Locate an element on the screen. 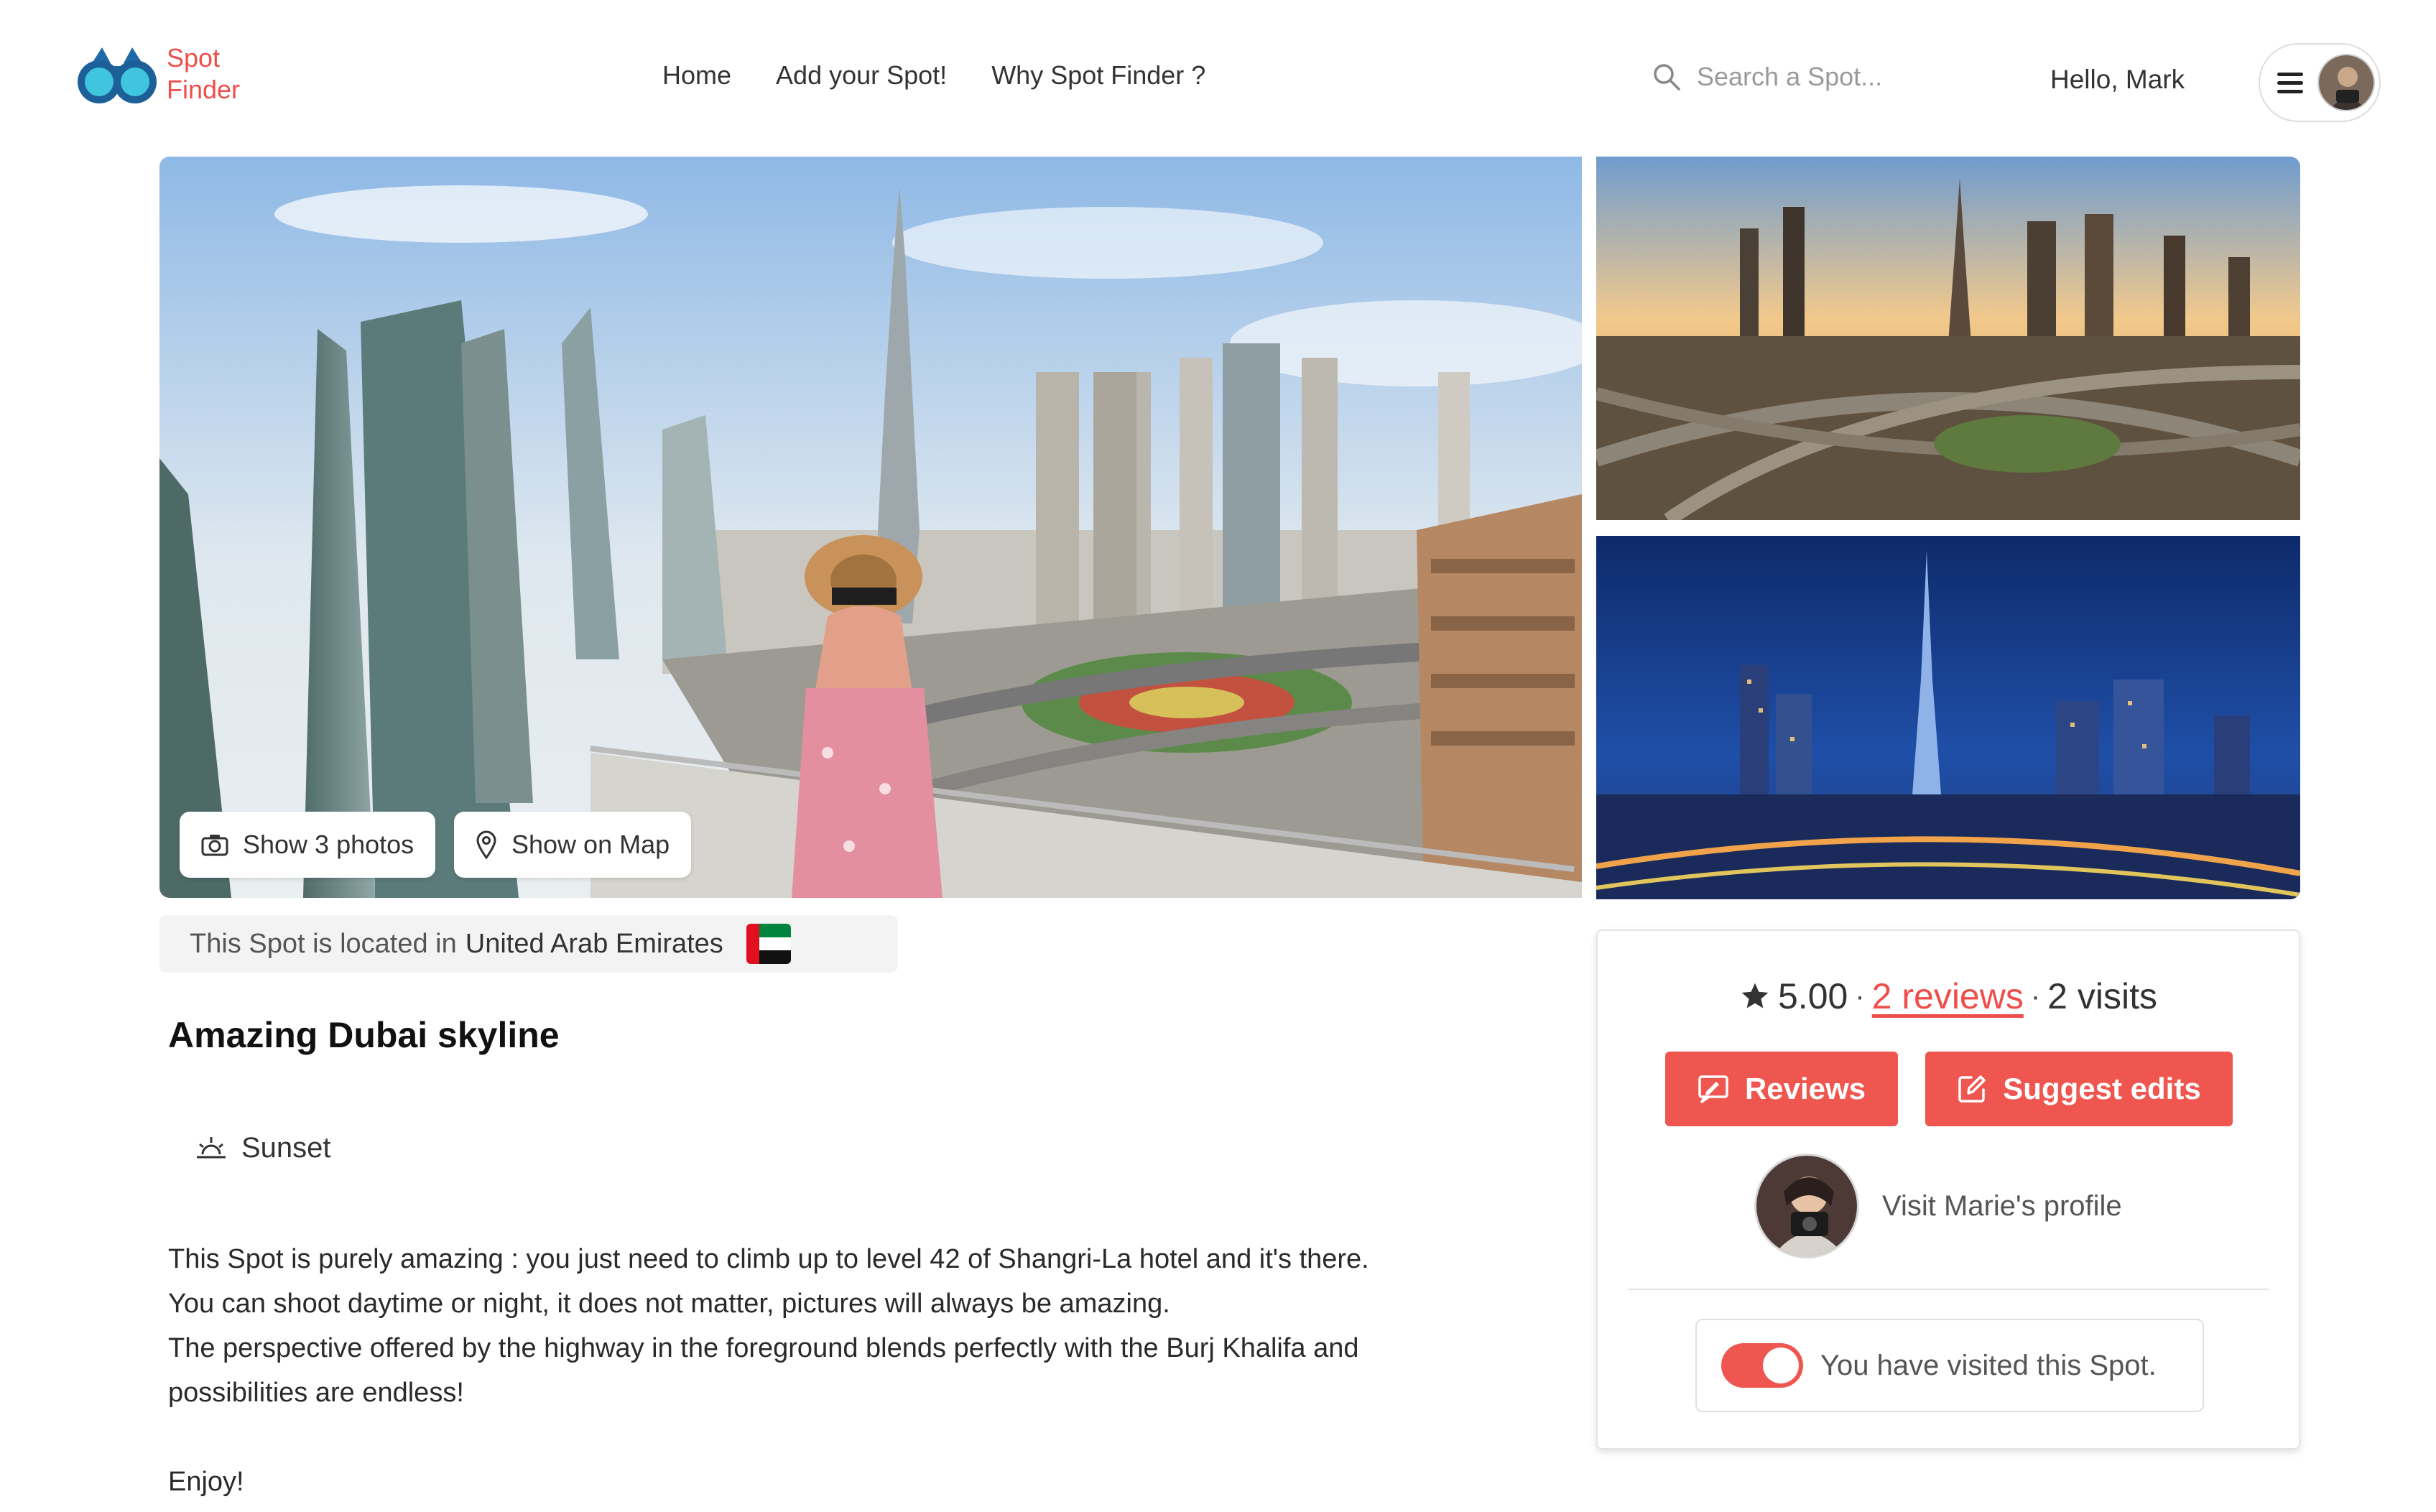  visited-label: You have visited this Spot. is located at coordinates (1988, 1365).